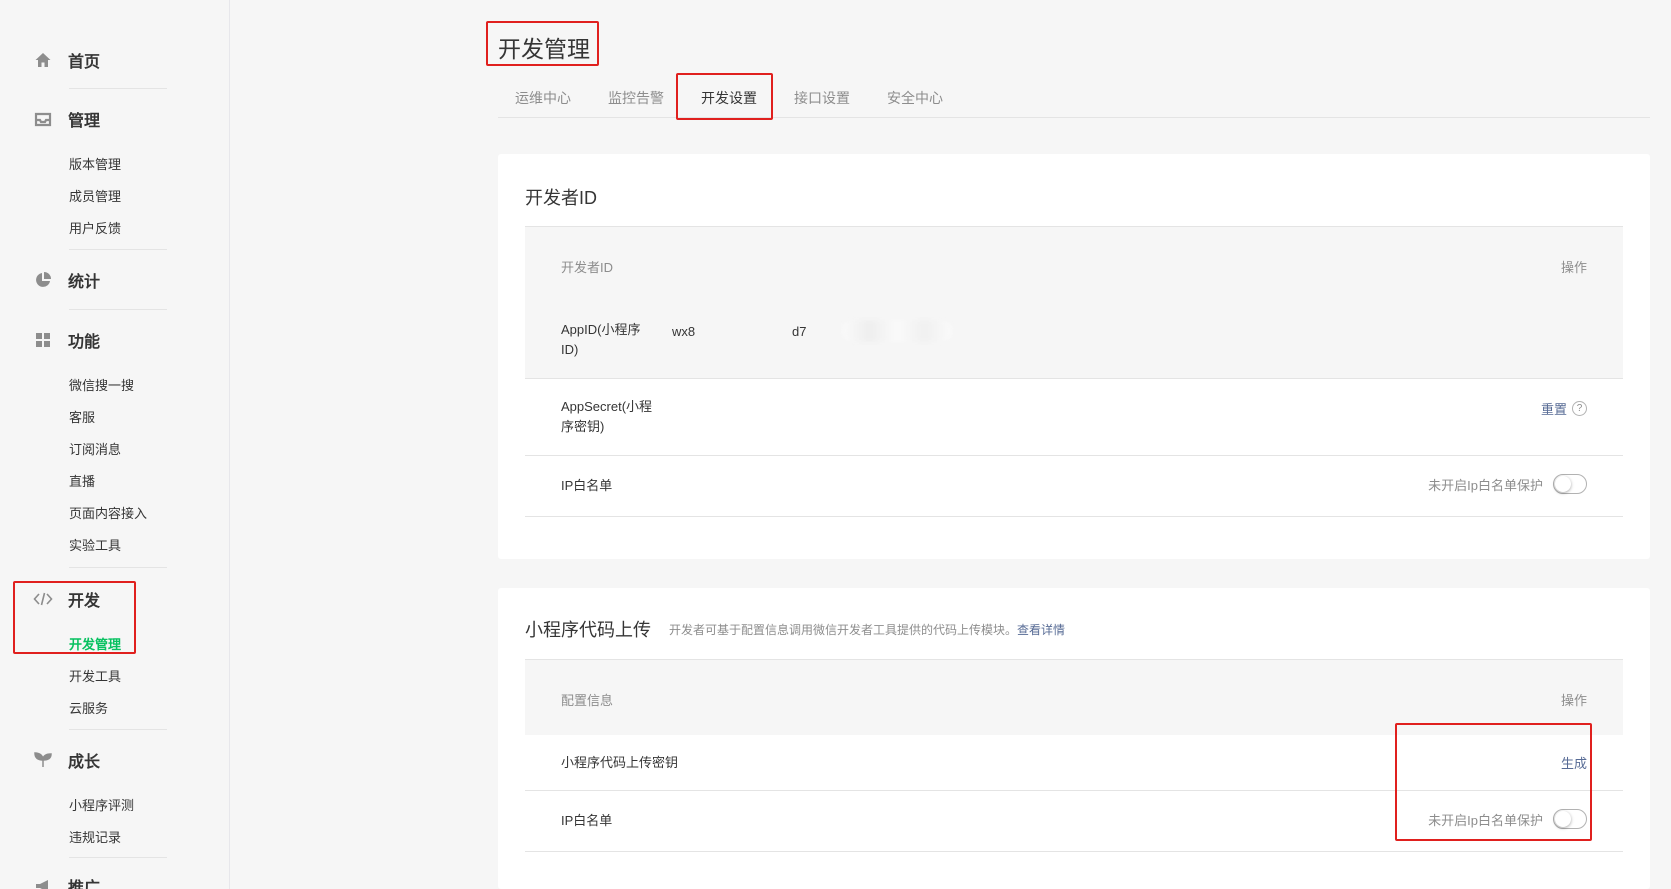 The image size is (1671, 889). What do you see at coordinates (84, 62) in the screenshot?
I see `nav-home-label: 首页` at bounding box center [84, 62].